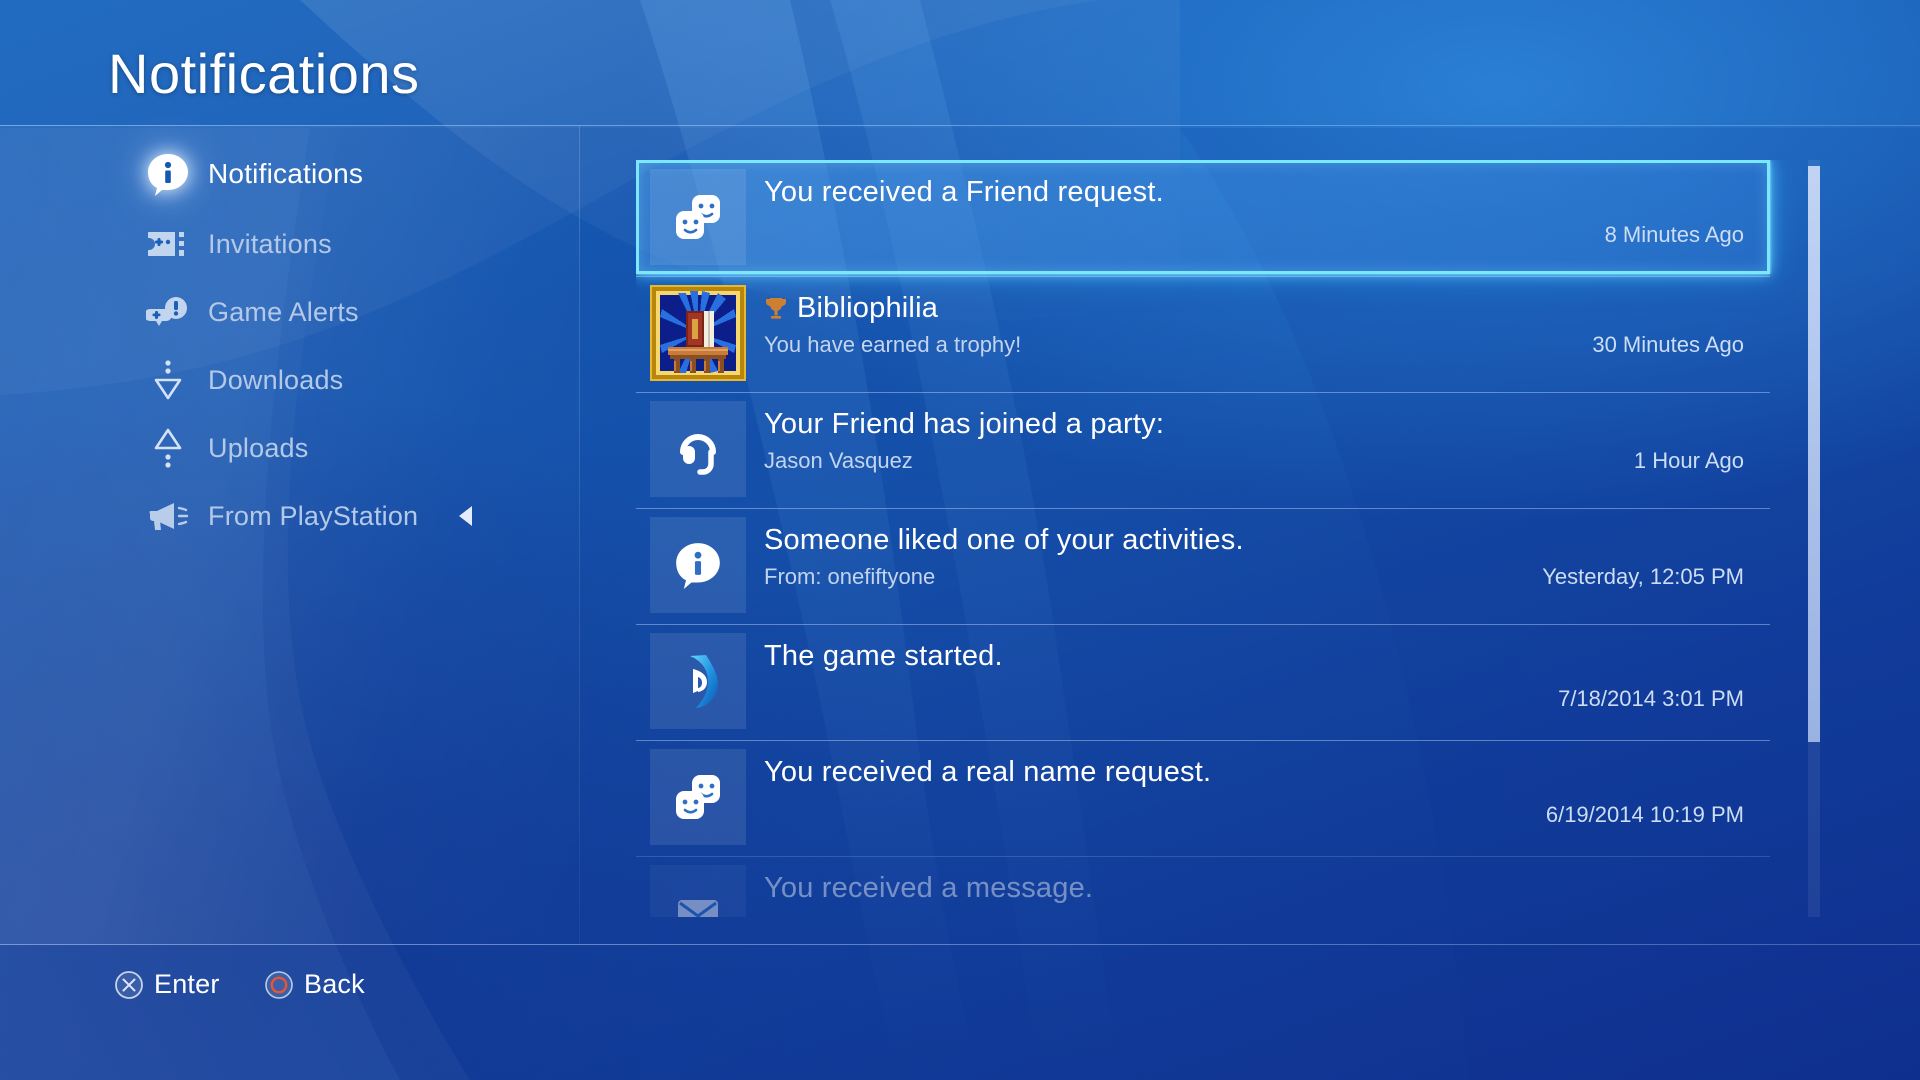 The height and width of the screenshot is (1080, 1920). I want to click on download-arrow-icon, so click(168, 380).